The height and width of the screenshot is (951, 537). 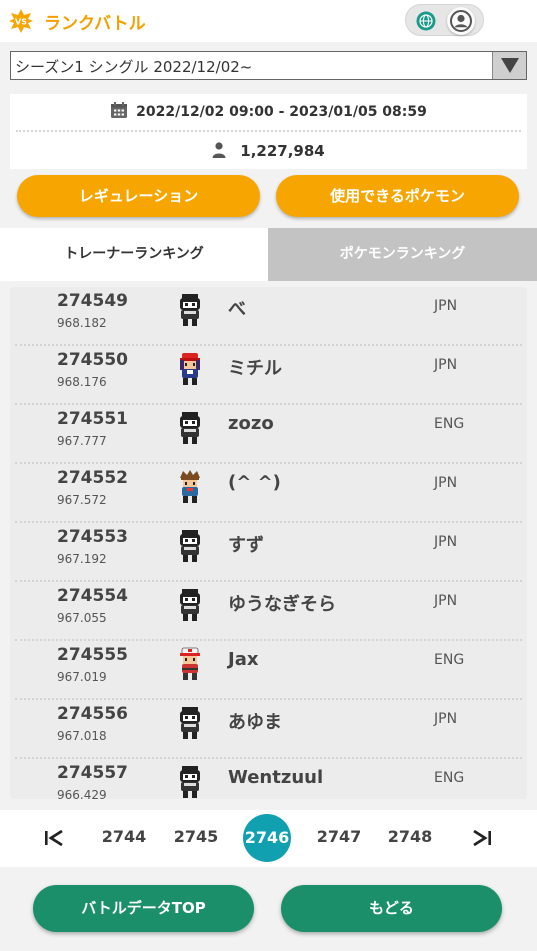 I want to click on ranking-row: 274556 967.018 あゆま JPN, so click(x=268, y=729).